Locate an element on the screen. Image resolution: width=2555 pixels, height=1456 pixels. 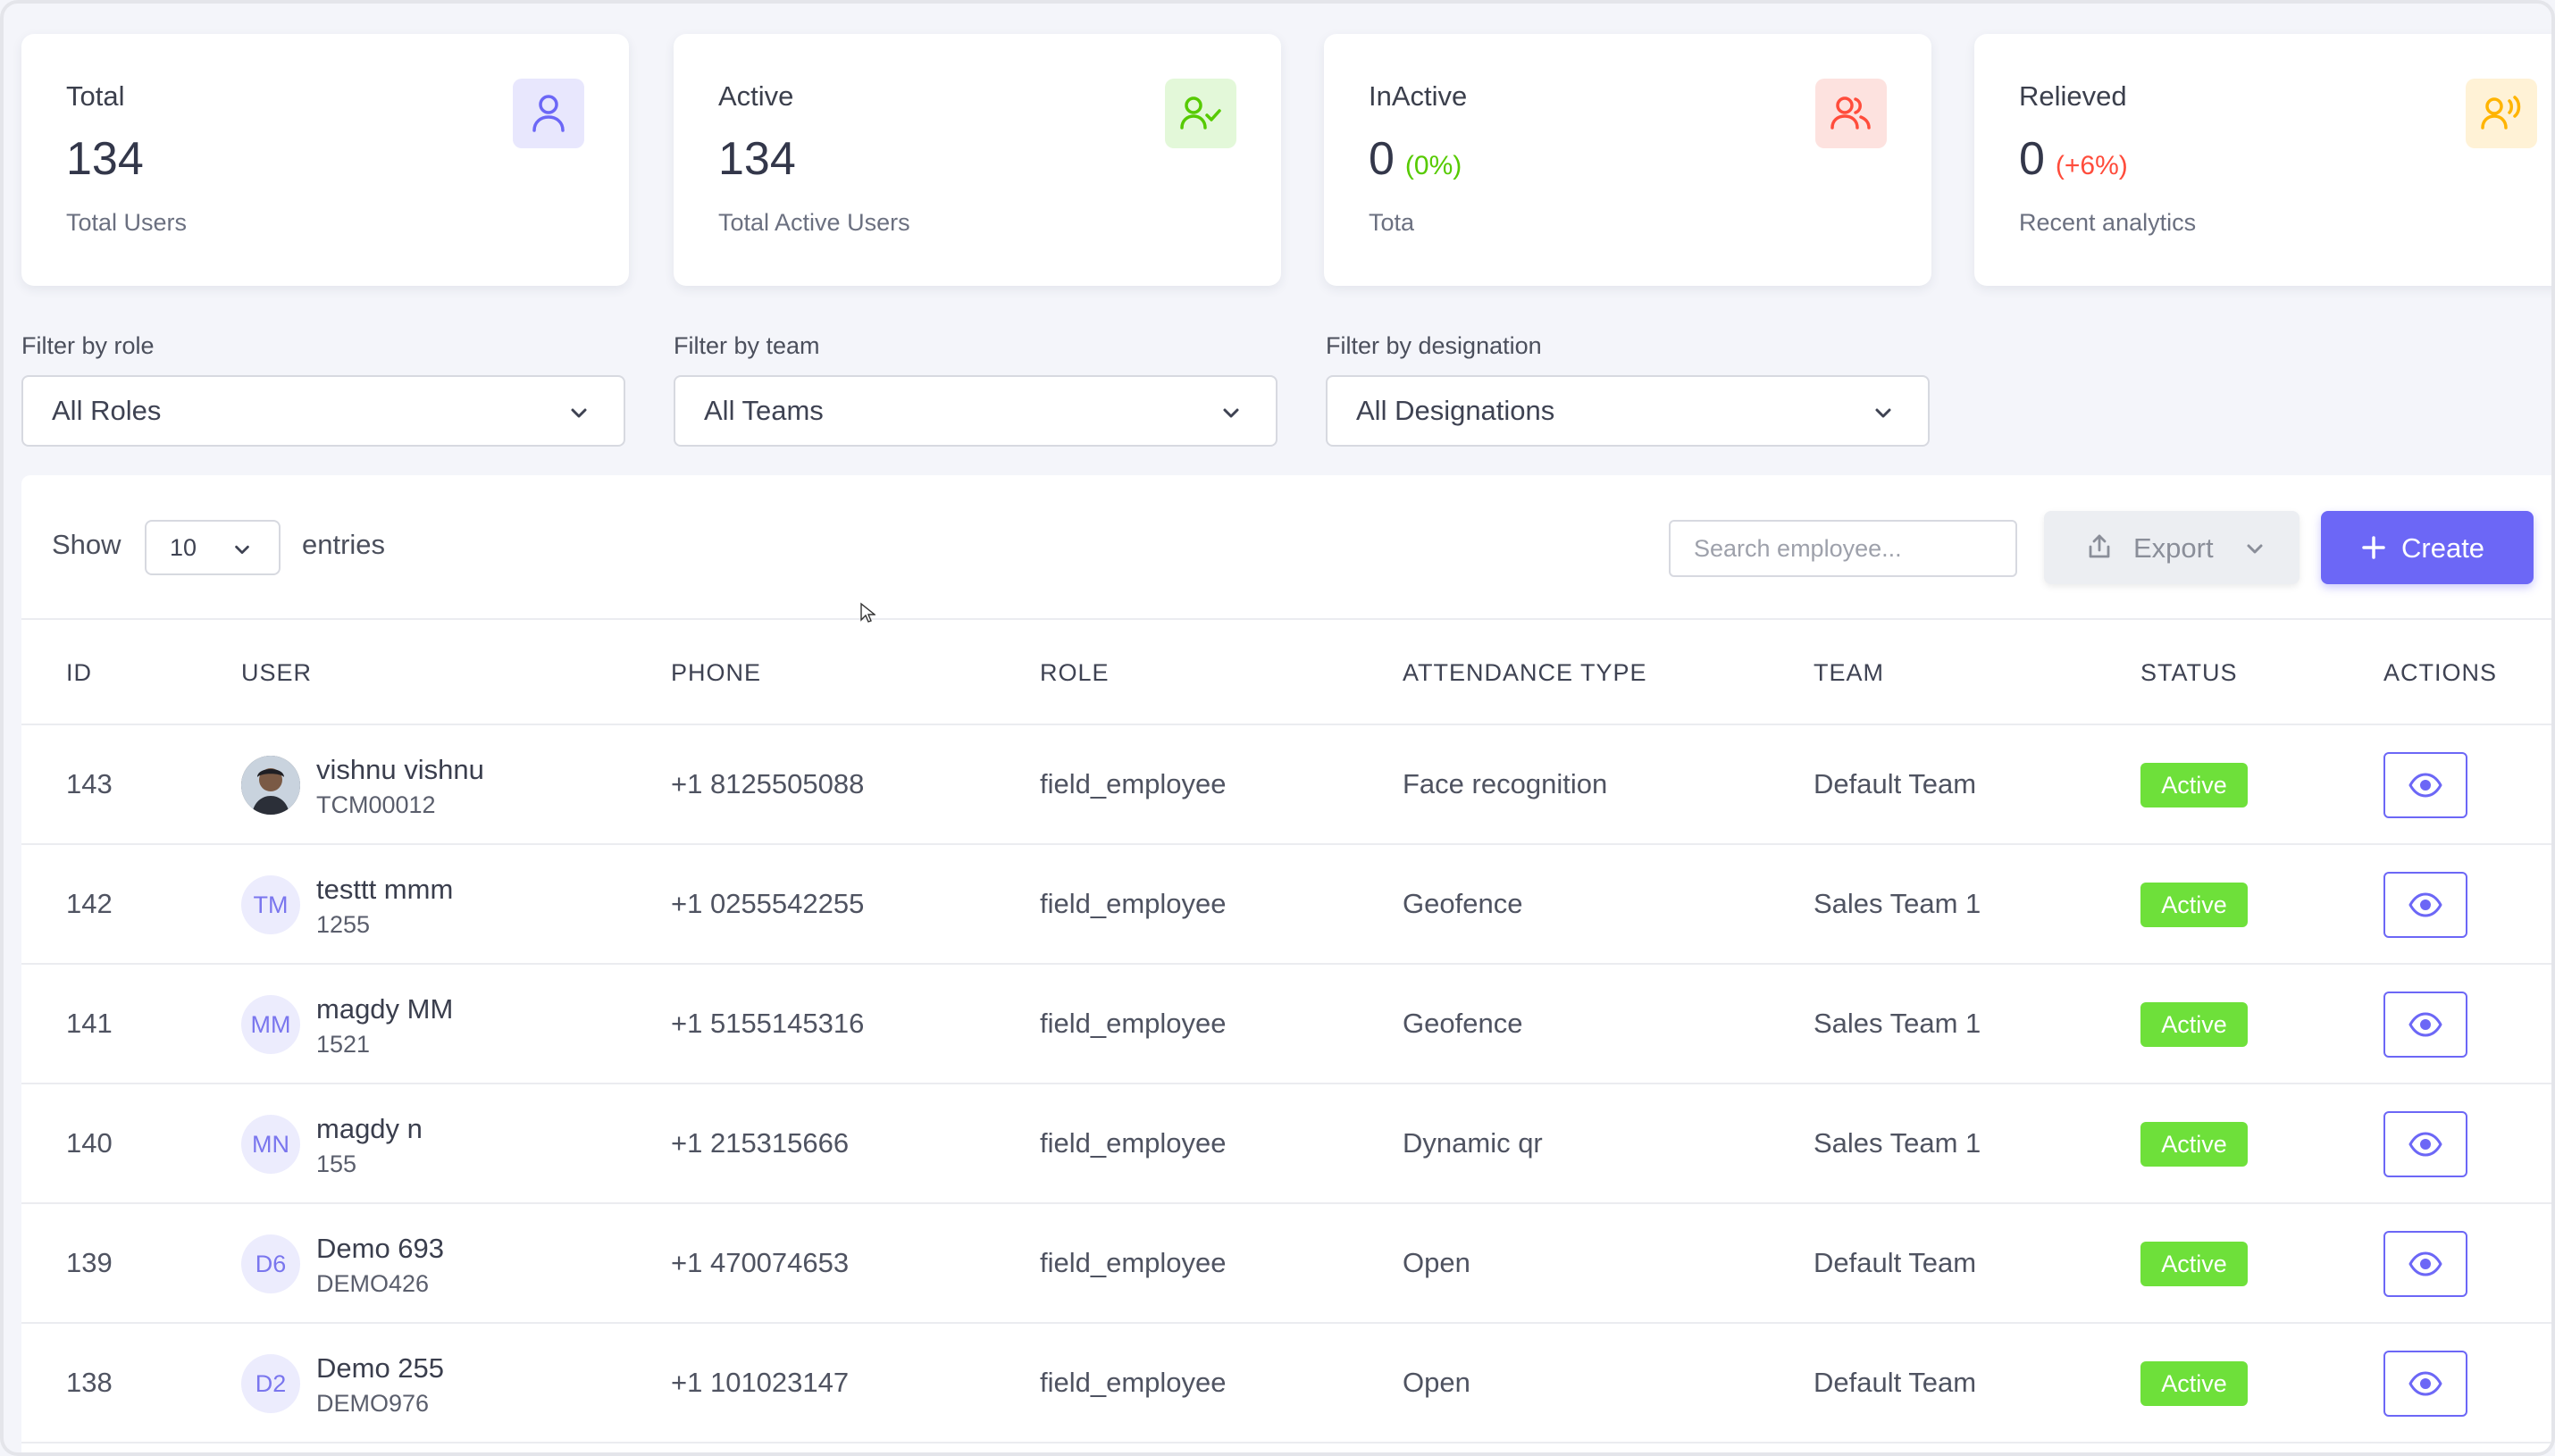
search-input is located at coordinates (1843, 548).